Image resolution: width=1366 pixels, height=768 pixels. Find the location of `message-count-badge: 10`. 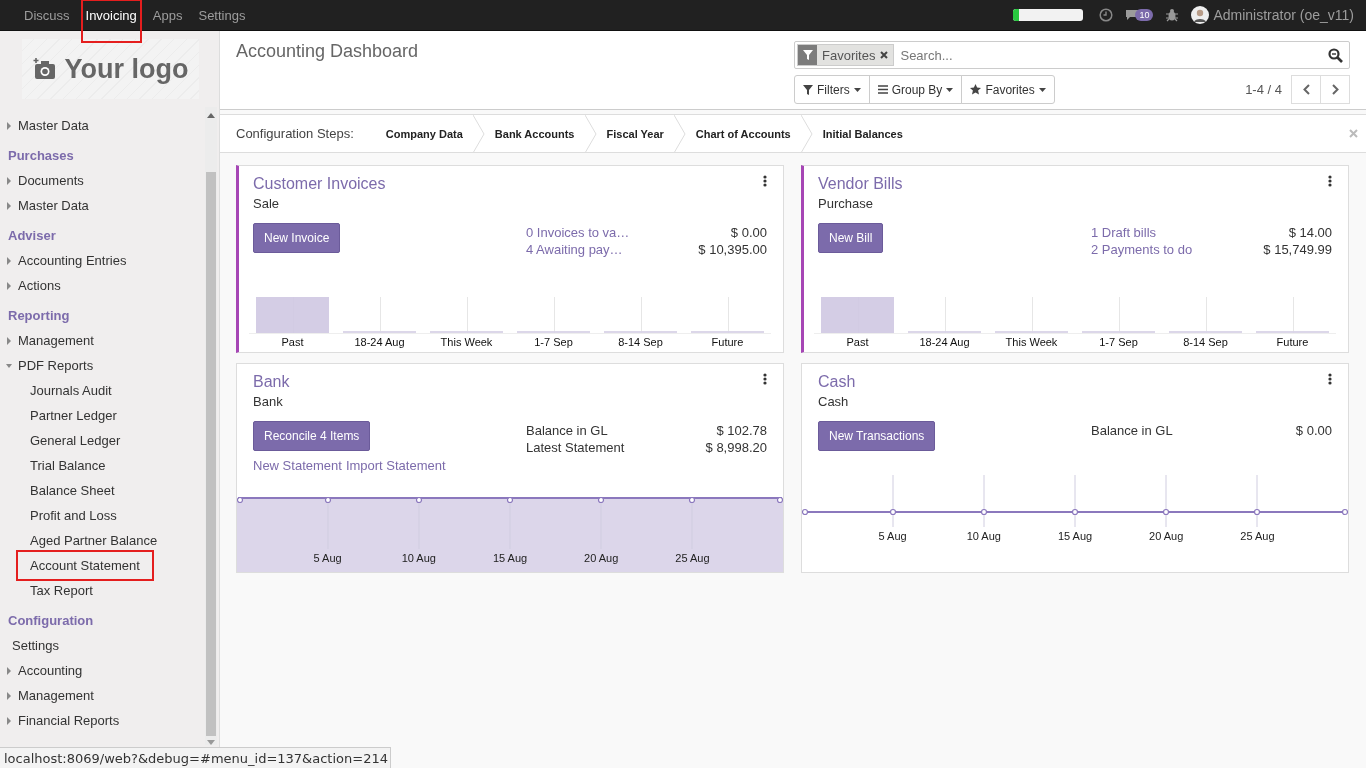

message-count-badge: 10 is located at coordinates (1144, 15).